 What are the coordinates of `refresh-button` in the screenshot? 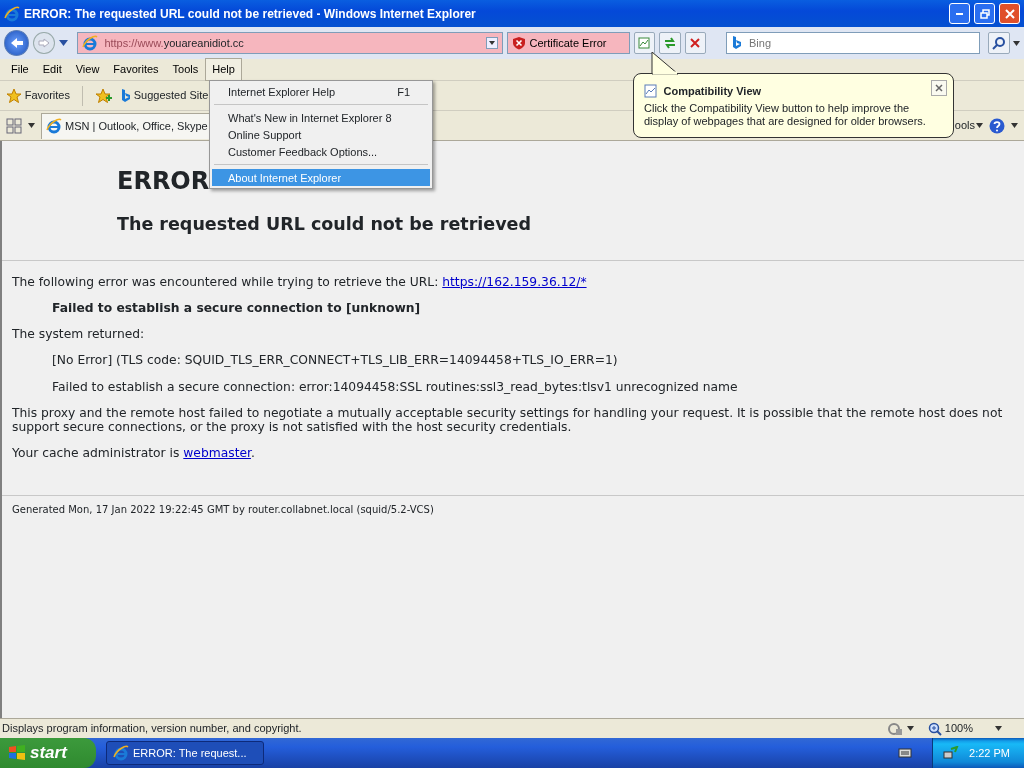 It's located at (670, 43).